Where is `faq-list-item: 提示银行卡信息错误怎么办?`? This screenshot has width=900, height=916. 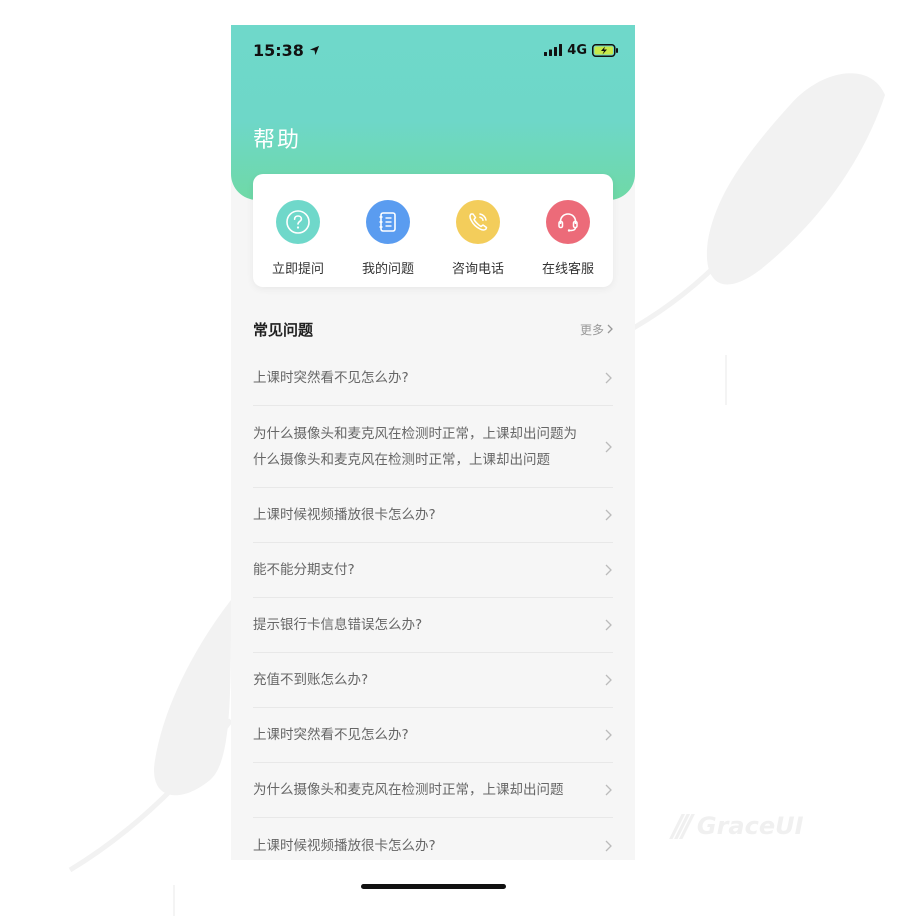 faq-list-item: 提示银行卡信息错误怎么办? is located at coordinates (433, 625).